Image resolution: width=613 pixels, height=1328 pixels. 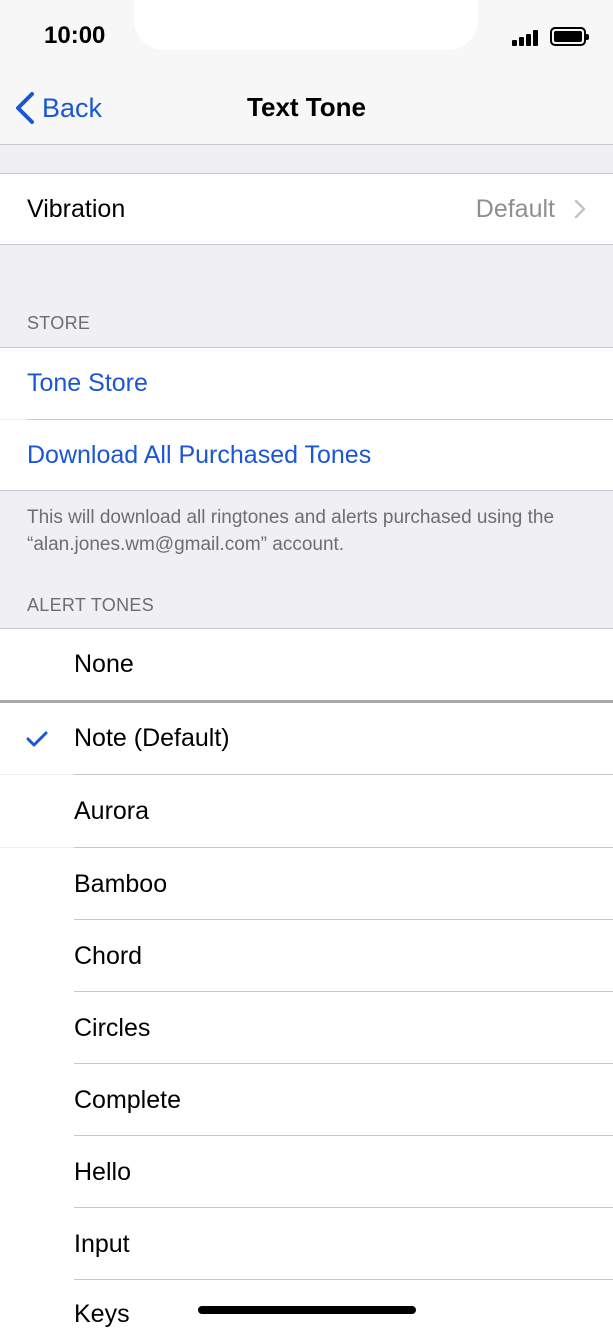 I want to click on back-button: Back, so click(x=57, y=108).